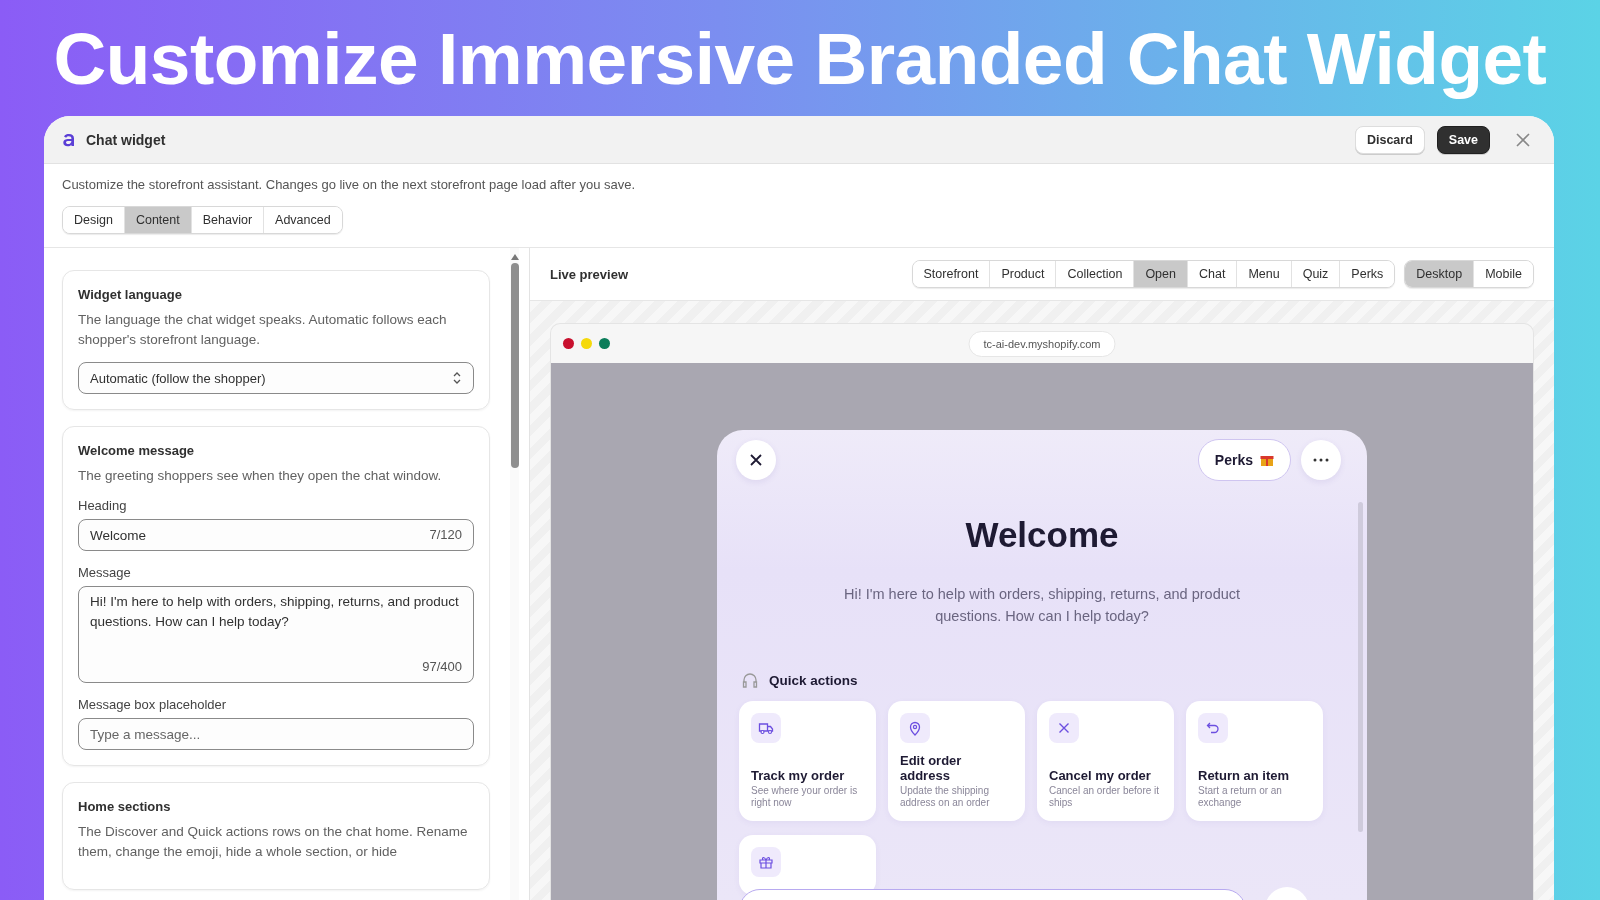  Describe the element at coordinates (1367, 274) in the screenshot. I see `page-tab: Perks` at that location.